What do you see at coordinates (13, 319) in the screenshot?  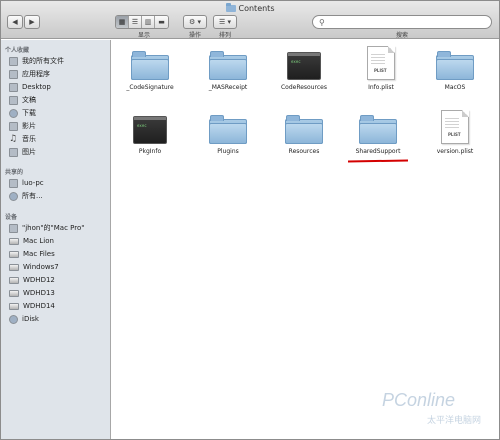 I see `idisk-icon` at bounding box center [13, 319].